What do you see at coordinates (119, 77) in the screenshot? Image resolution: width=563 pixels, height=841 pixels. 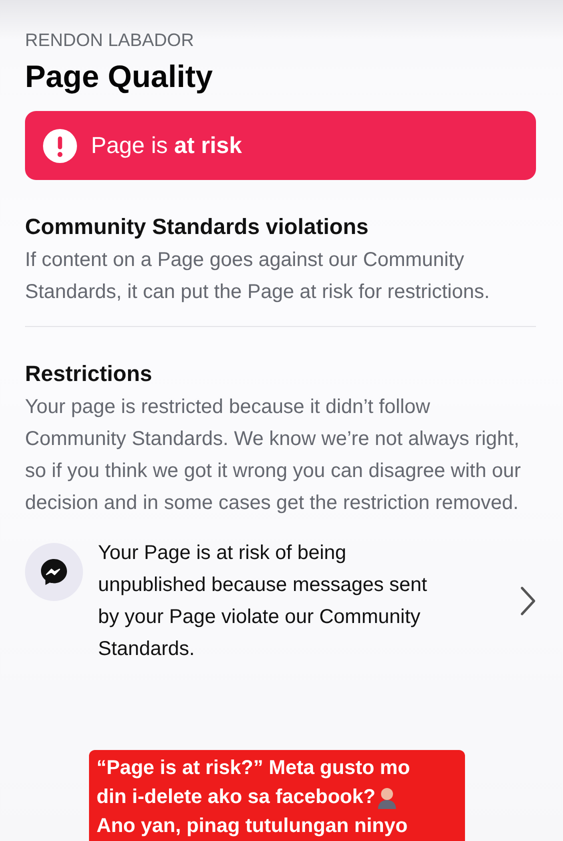 I see `page-title: Page Quality` at bounding box center [119, 77].